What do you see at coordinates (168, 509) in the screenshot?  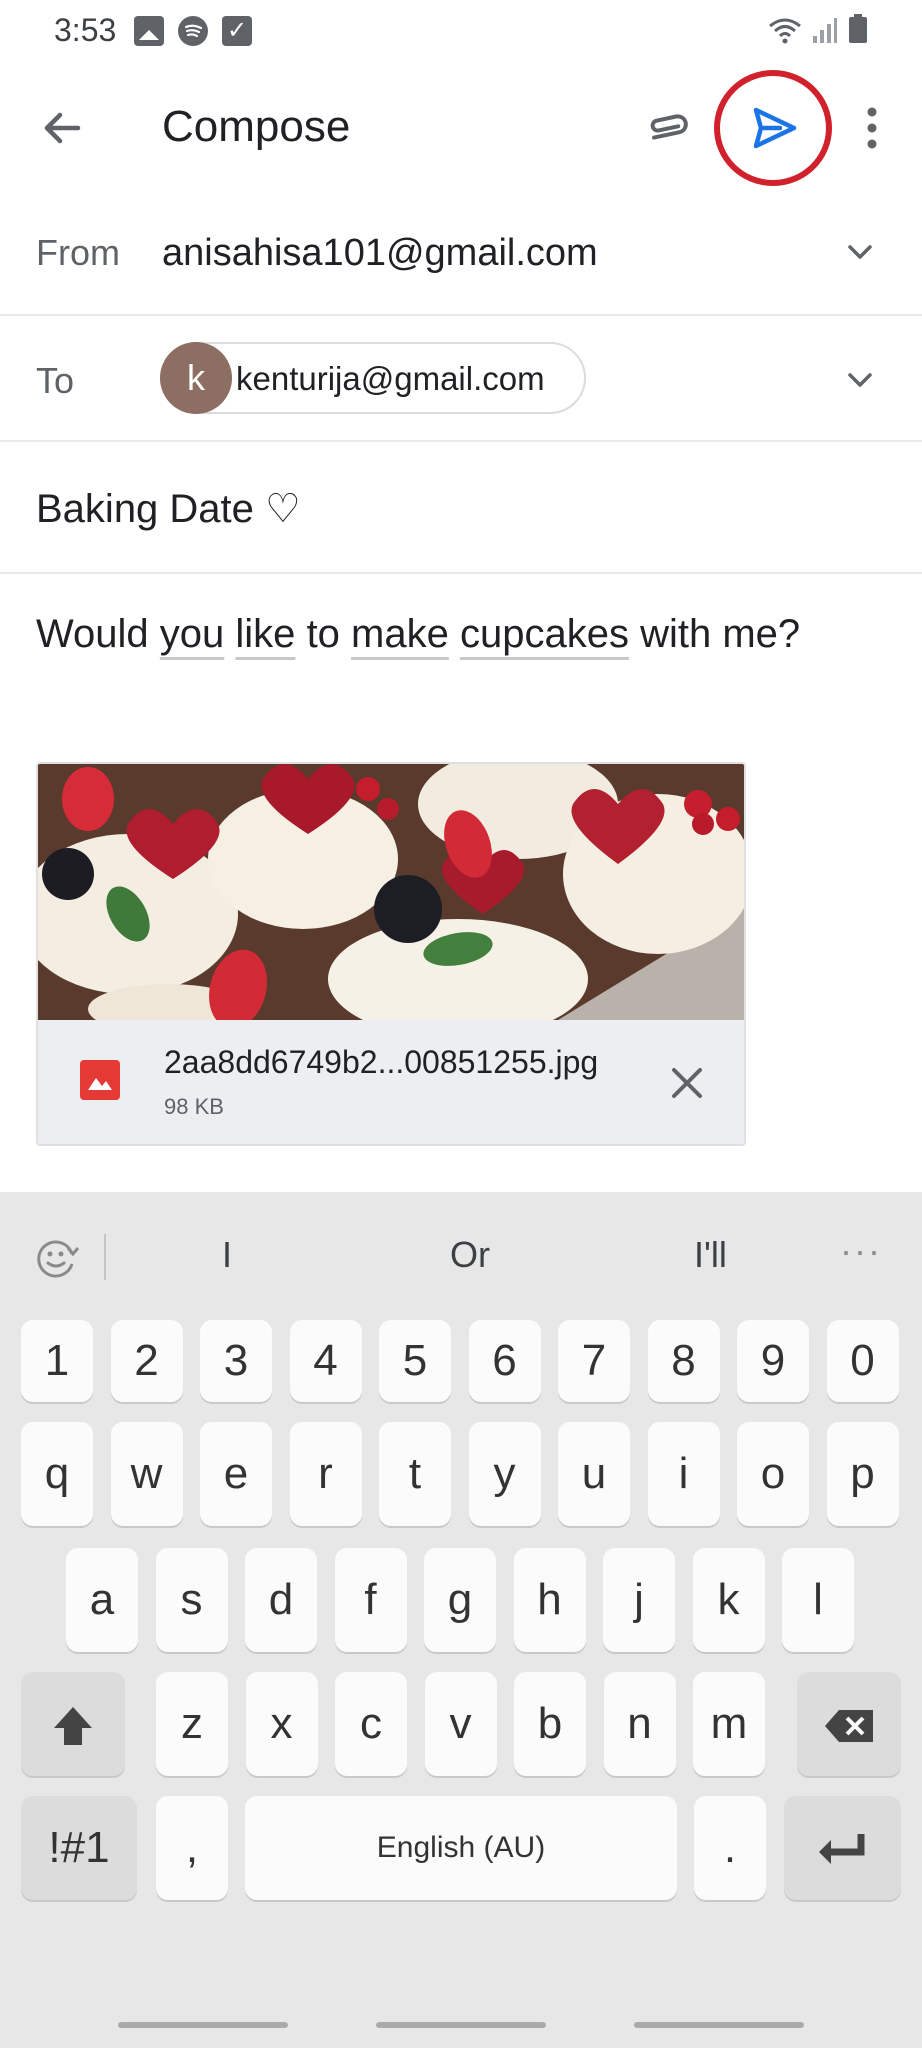 I see `subject-field: Baking Date ♡` at bounding box center [168, 509].